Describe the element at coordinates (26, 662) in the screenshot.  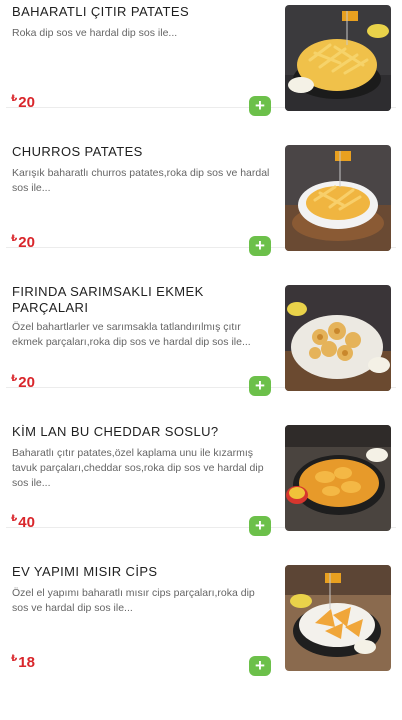
I see `price-value: 18` at that location.